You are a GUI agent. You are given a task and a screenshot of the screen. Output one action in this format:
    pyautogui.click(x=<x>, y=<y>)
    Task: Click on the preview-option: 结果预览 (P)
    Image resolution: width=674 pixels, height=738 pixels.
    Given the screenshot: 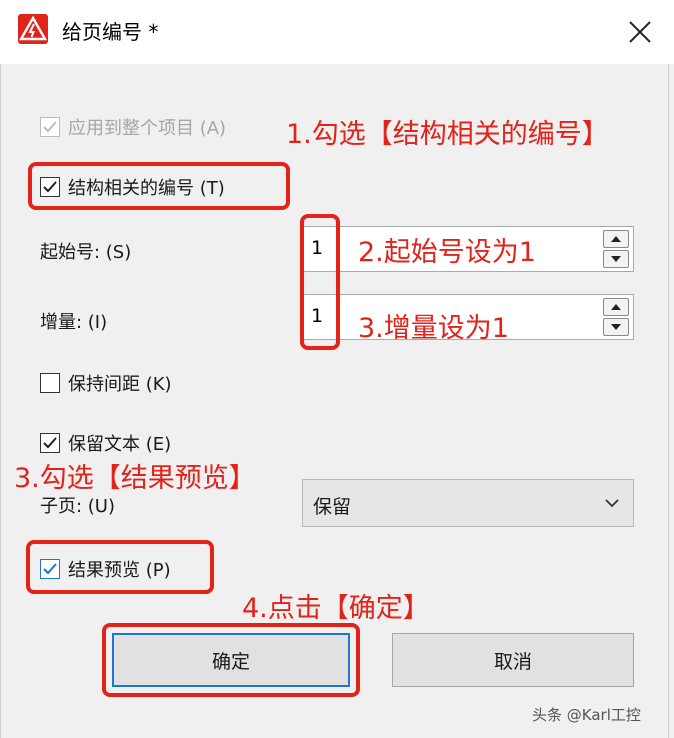 What is the action you would take?
    pyautogui.click(x=105, y=569)
    